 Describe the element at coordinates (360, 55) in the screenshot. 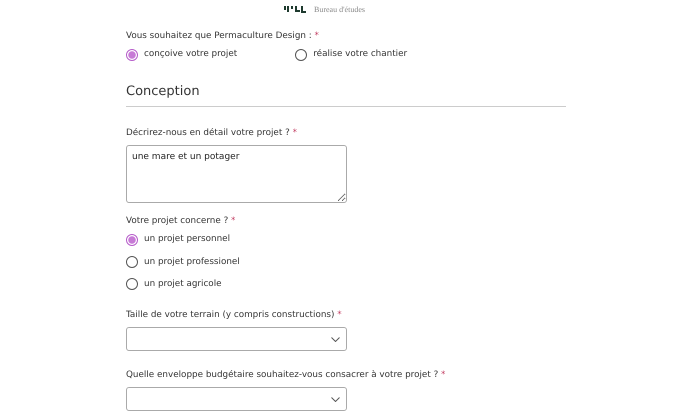

I see `option-label: réalise votre chantier` at that location.